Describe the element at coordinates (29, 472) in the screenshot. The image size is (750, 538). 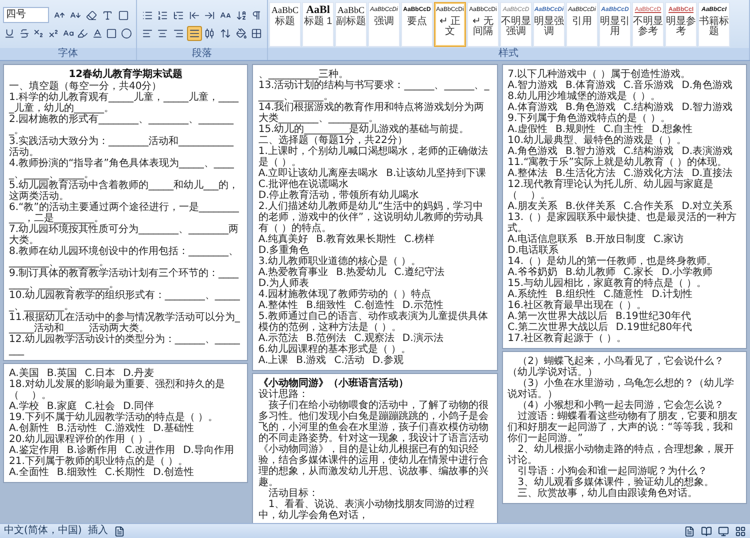
I see `answer-option: A.全面性` at that location.